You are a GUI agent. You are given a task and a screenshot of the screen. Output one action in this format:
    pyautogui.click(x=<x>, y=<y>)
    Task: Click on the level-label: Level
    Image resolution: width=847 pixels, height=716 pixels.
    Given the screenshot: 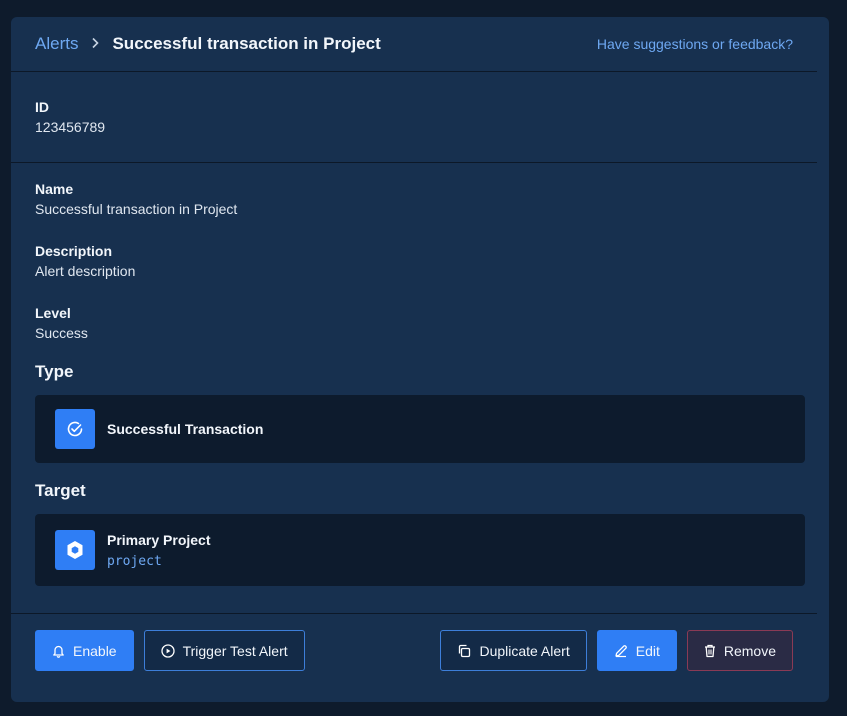 What is the action you would take?
    pyautogui.click(x=53, y=313)
    